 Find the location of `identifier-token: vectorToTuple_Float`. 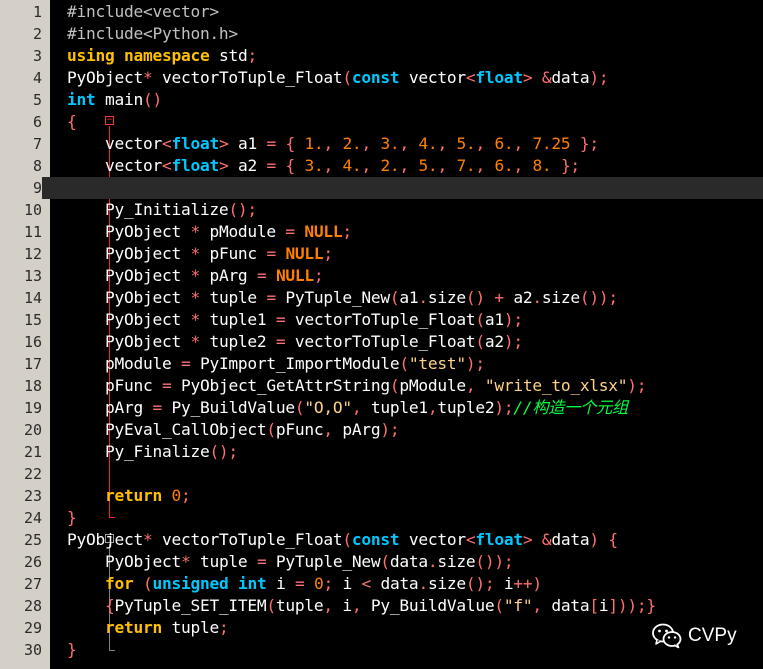

identifier-token: vectorToTuple_Float is located at coordinates (380, 341).